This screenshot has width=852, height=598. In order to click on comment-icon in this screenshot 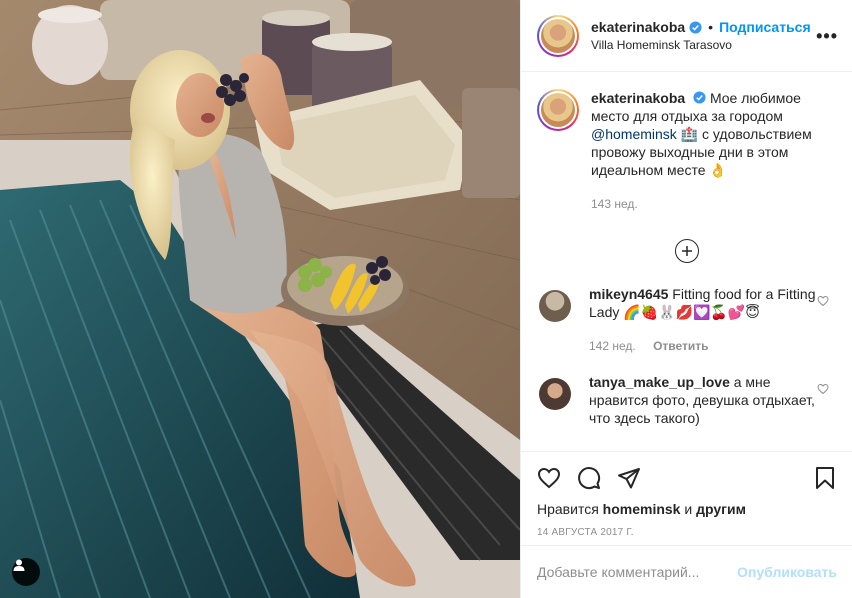, I will do `click(589, 478)`.